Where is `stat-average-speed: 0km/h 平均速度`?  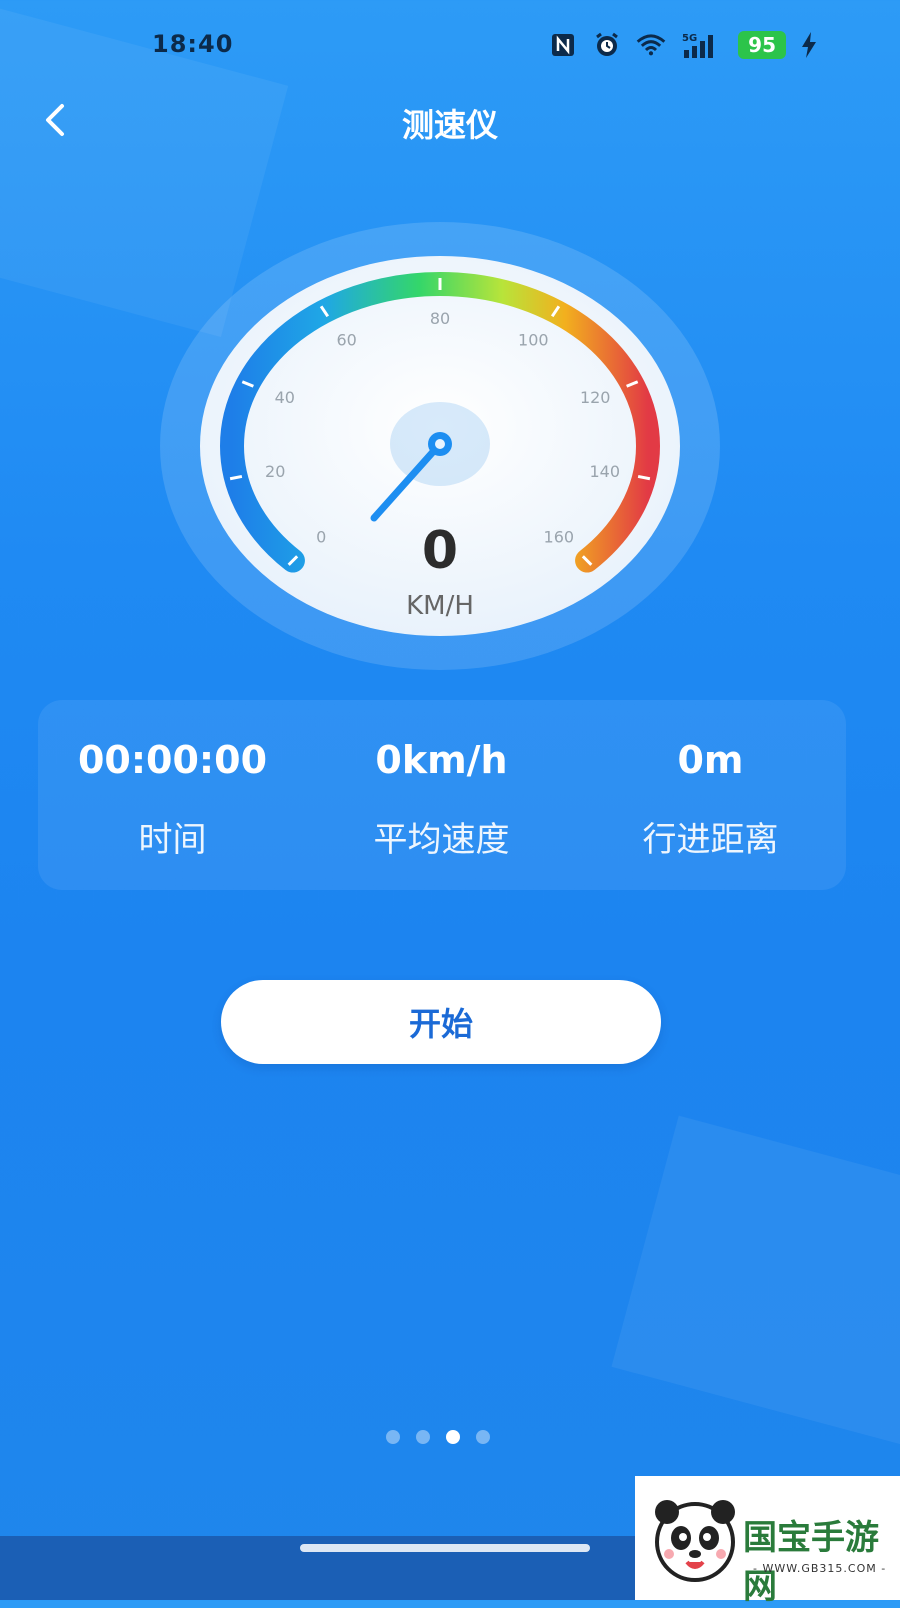 stat-average-speed: 0km/h 平均速度 is located at coordinates (441, 799).